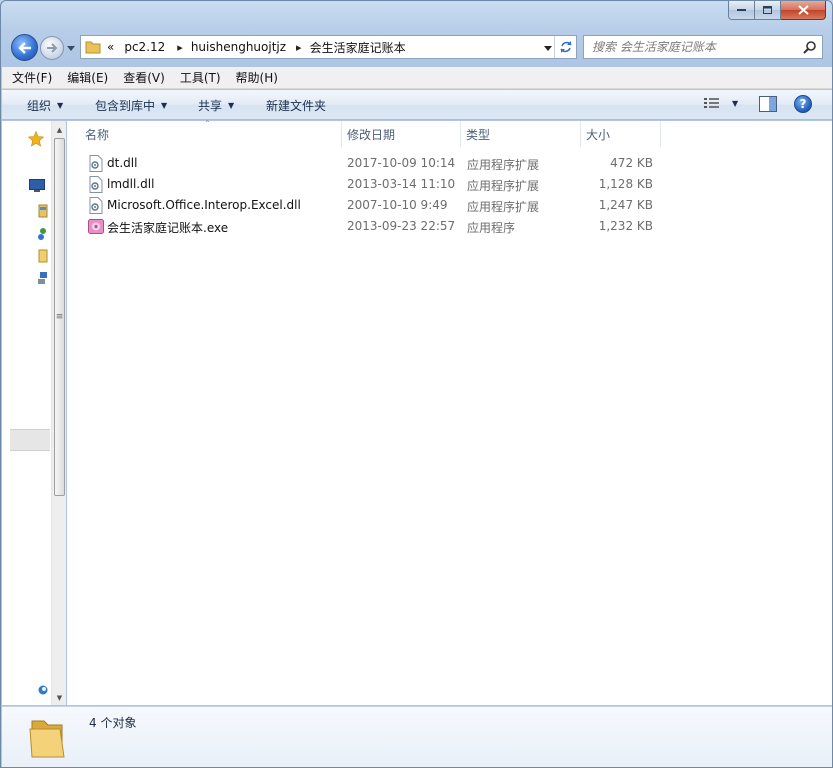  Describe the element at coordinates (625, 205) in the screenshot. I see `file-size: 1,247 KB` at that location.